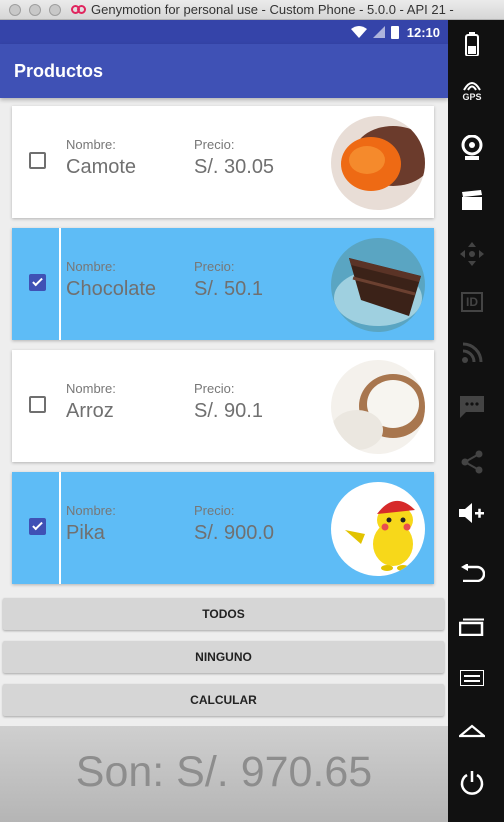  What do you see at coordinates (358, 32) in the screenshot?
I see `wifi-icon` at bounding box center [358, 32].